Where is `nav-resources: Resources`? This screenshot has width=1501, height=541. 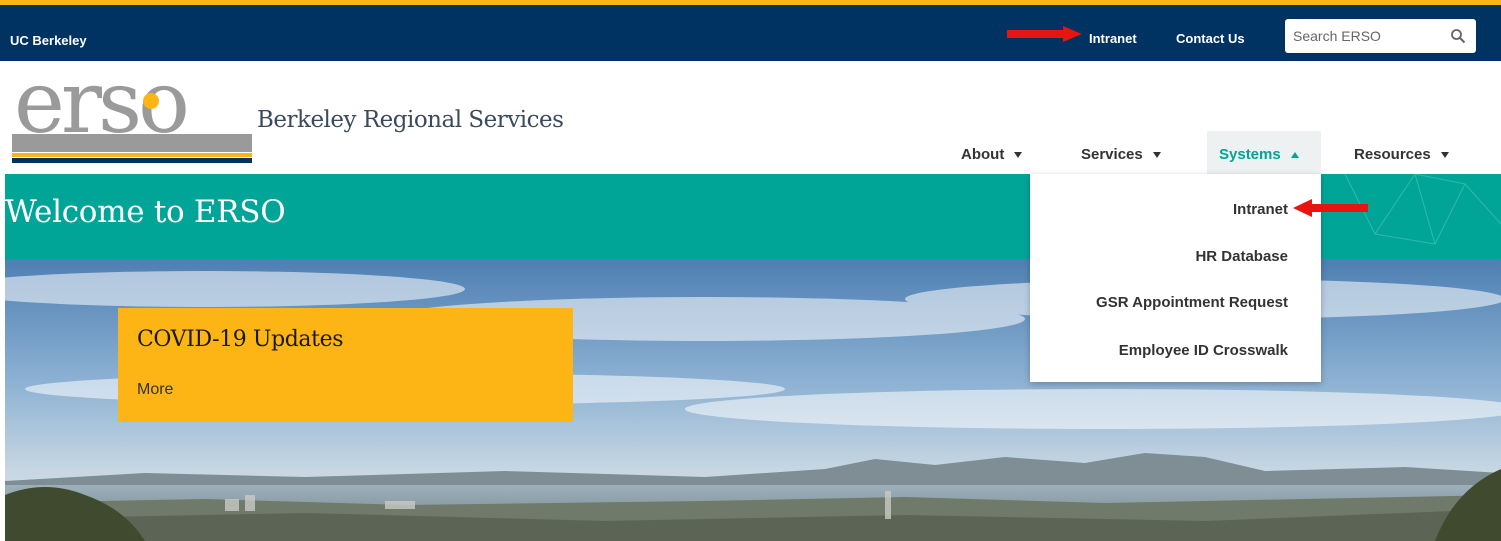 nav-resources: Resources is located at coordinates (1401, 154).